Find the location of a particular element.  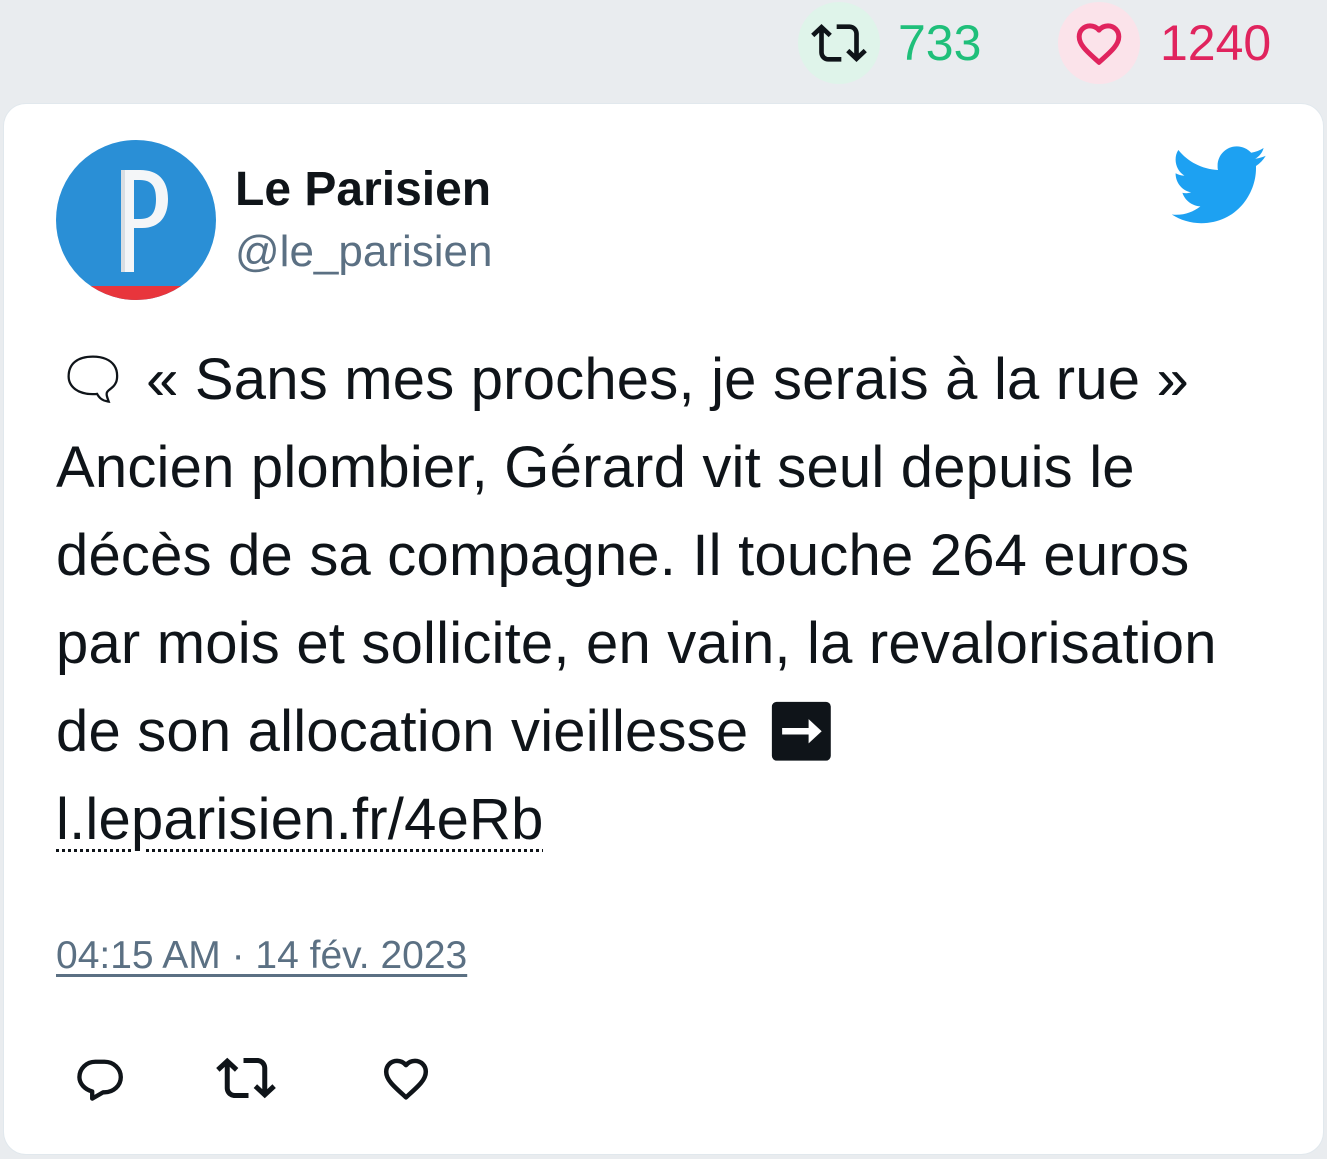

retweet-count: 733 is located at coordinates (940, 43).